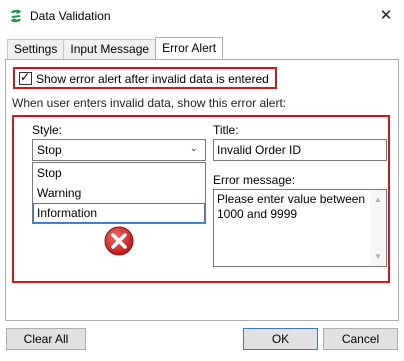 The width and height of the screenshot is (404, 361). Describe the element at coordinates (16, 16) in the screenshot. I see `app-logo-icon` at that location.